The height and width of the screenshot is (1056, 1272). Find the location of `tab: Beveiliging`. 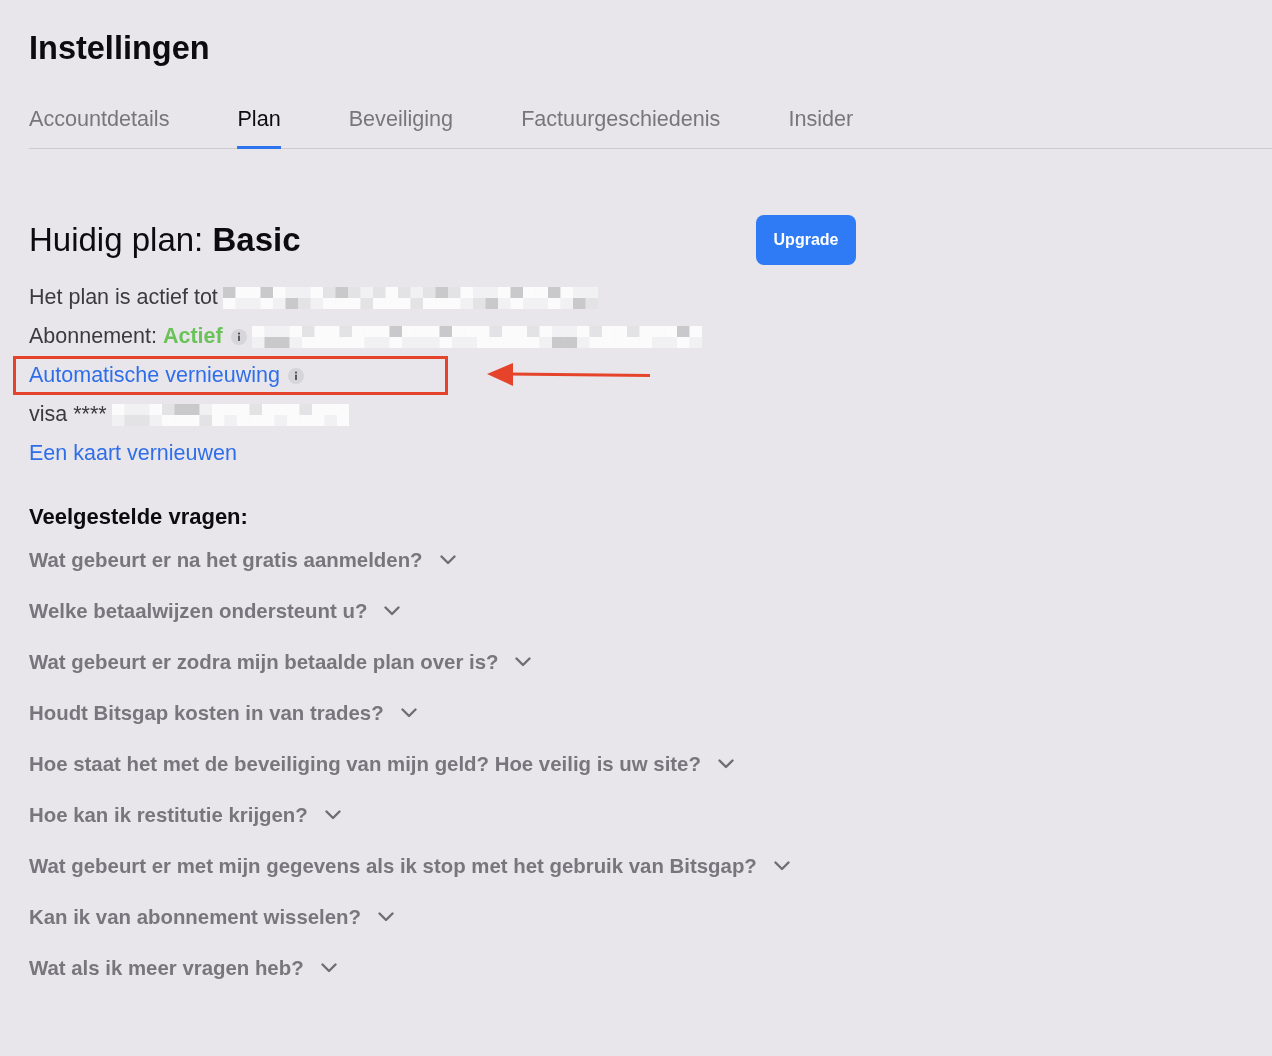

tab: Beveiliging is located at coordinates (401, 128).